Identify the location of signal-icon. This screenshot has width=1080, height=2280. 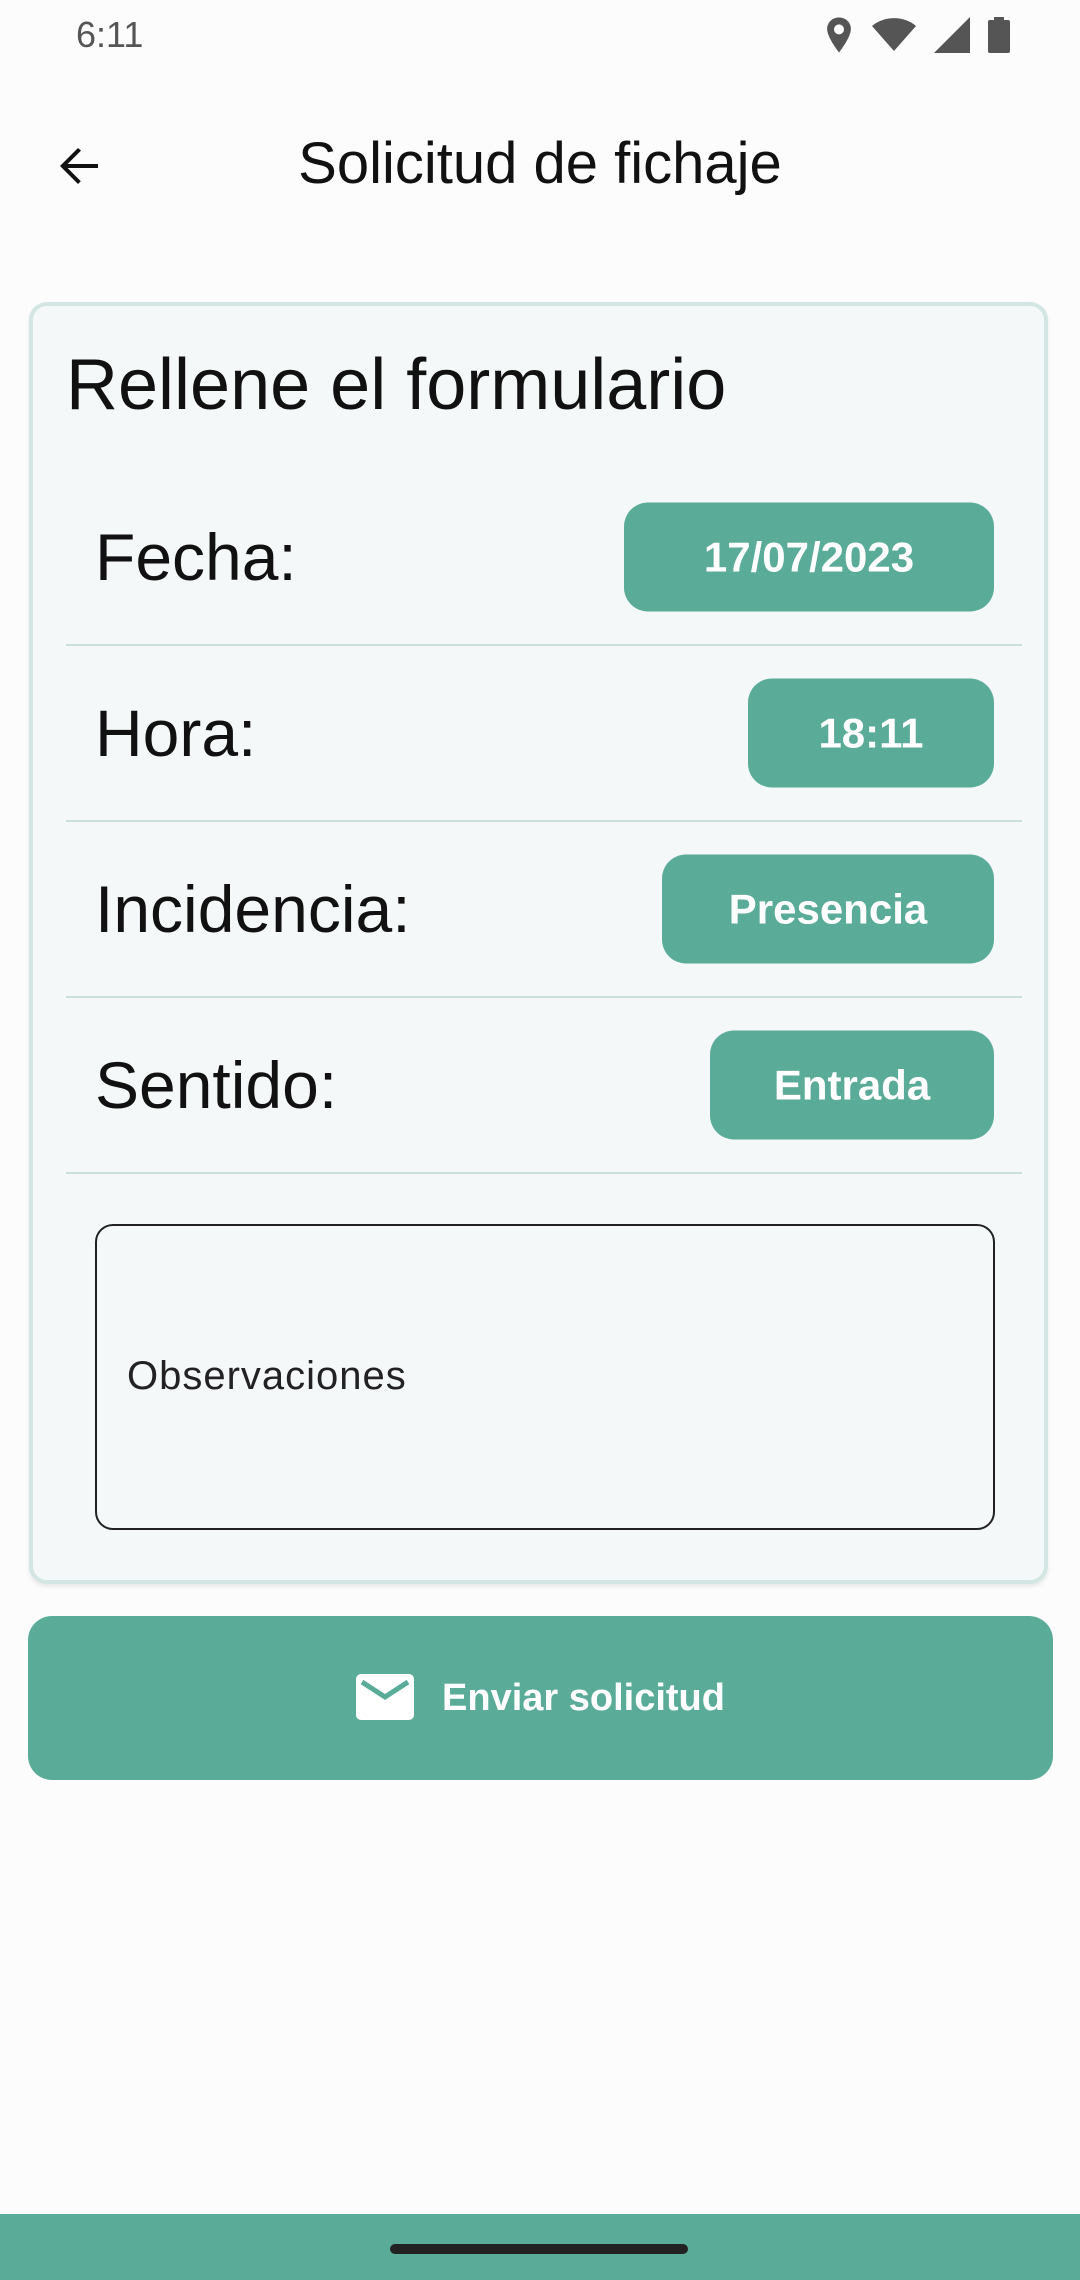
(952, 35).